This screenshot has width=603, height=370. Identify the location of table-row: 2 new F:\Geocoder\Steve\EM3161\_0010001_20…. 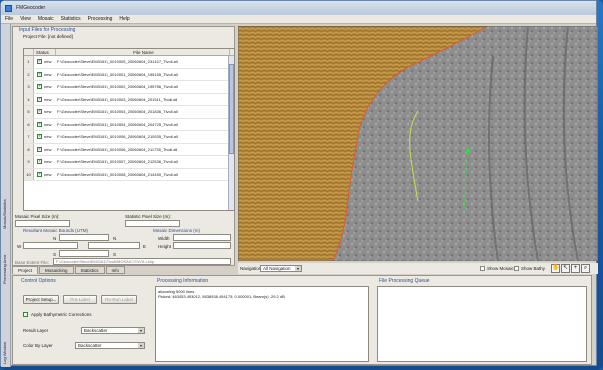
(129, 74).